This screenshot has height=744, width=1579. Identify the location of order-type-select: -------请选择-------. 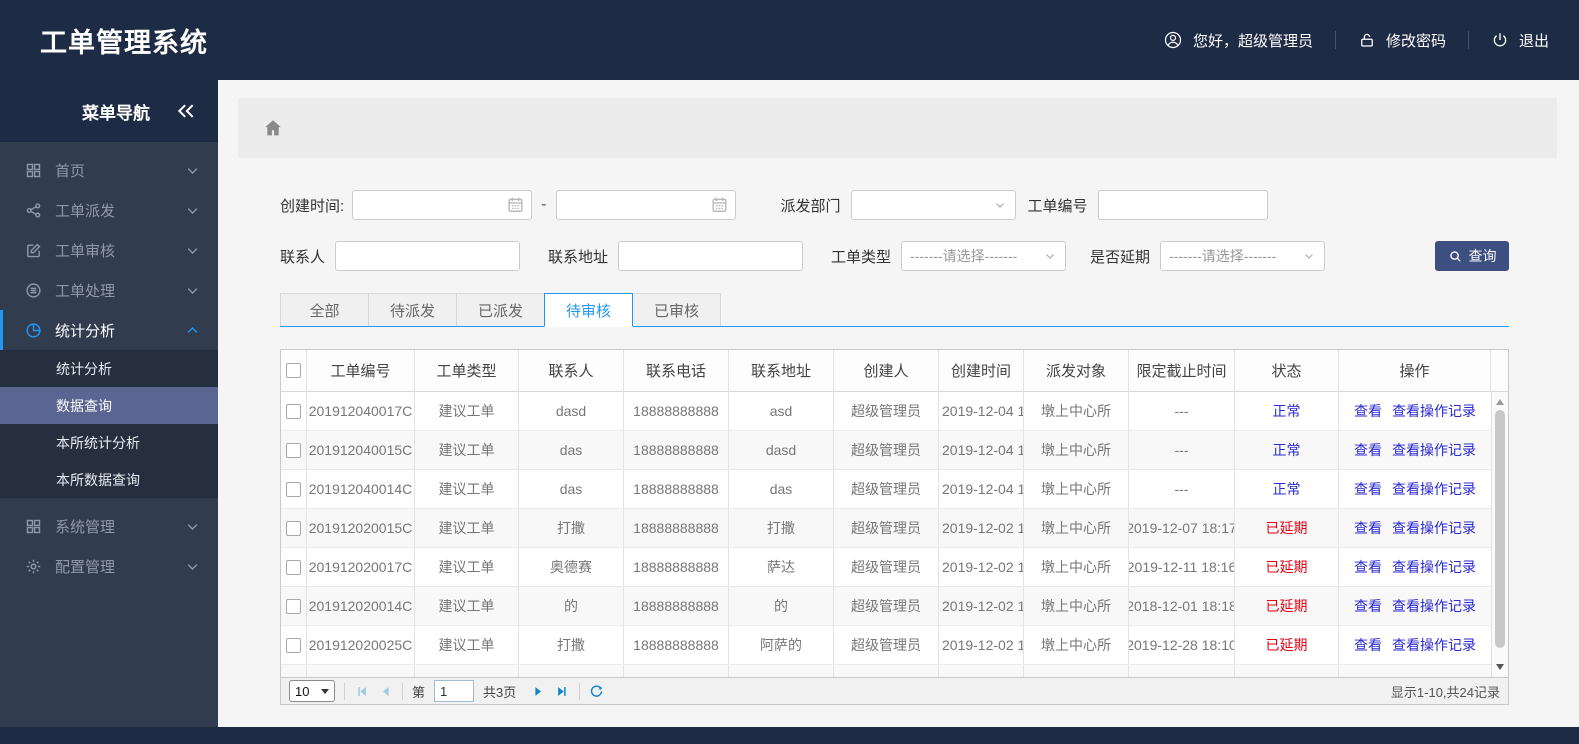
(984, 256).